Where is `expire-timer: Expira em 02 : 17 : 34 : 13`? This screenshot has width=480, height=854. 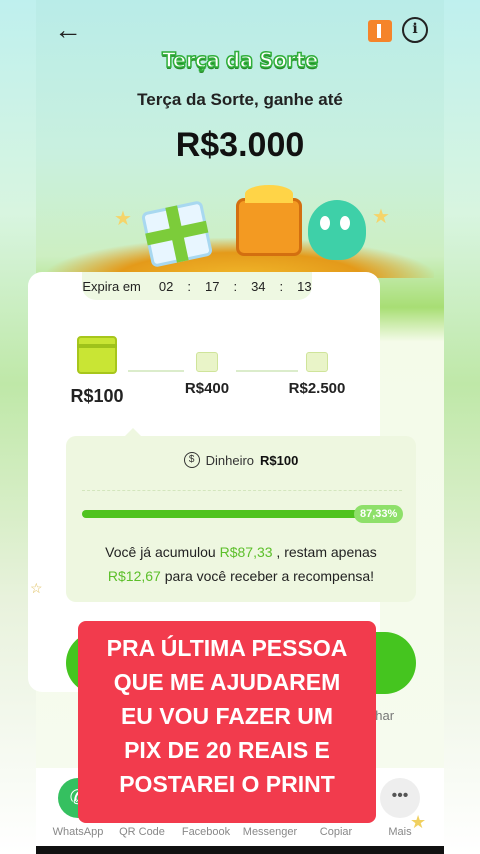 expire-timer: Expira em 02 : 17 : 34 : 13 is located at coordinates (197, 286).